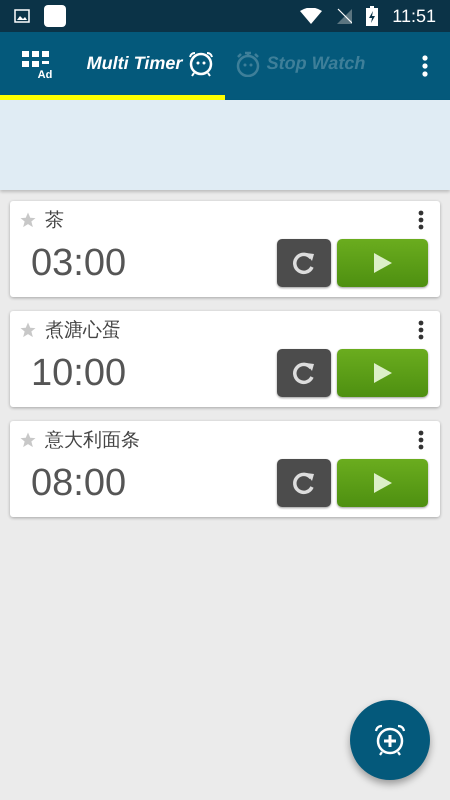  What do you see at coordinates (78, 373) in the screenshot?
I see `timer-time: 10:00` at bounding box center [78, 373].